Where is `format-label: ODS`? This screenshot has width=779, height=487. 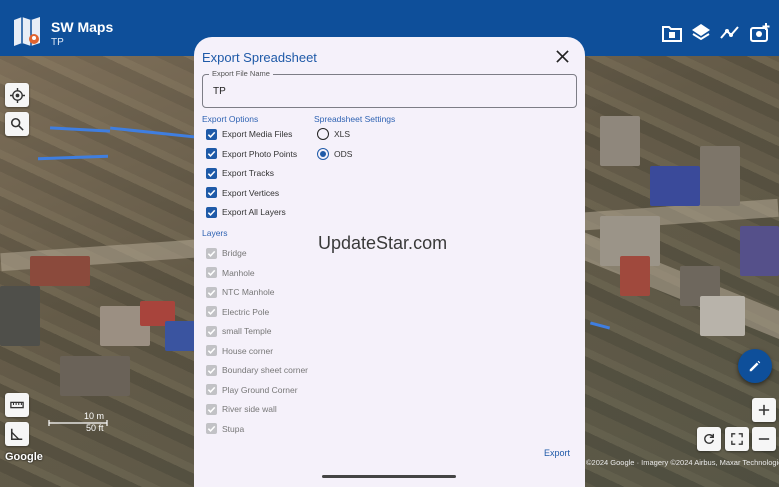 format-label: ODS is located at coordinates (343, 153).